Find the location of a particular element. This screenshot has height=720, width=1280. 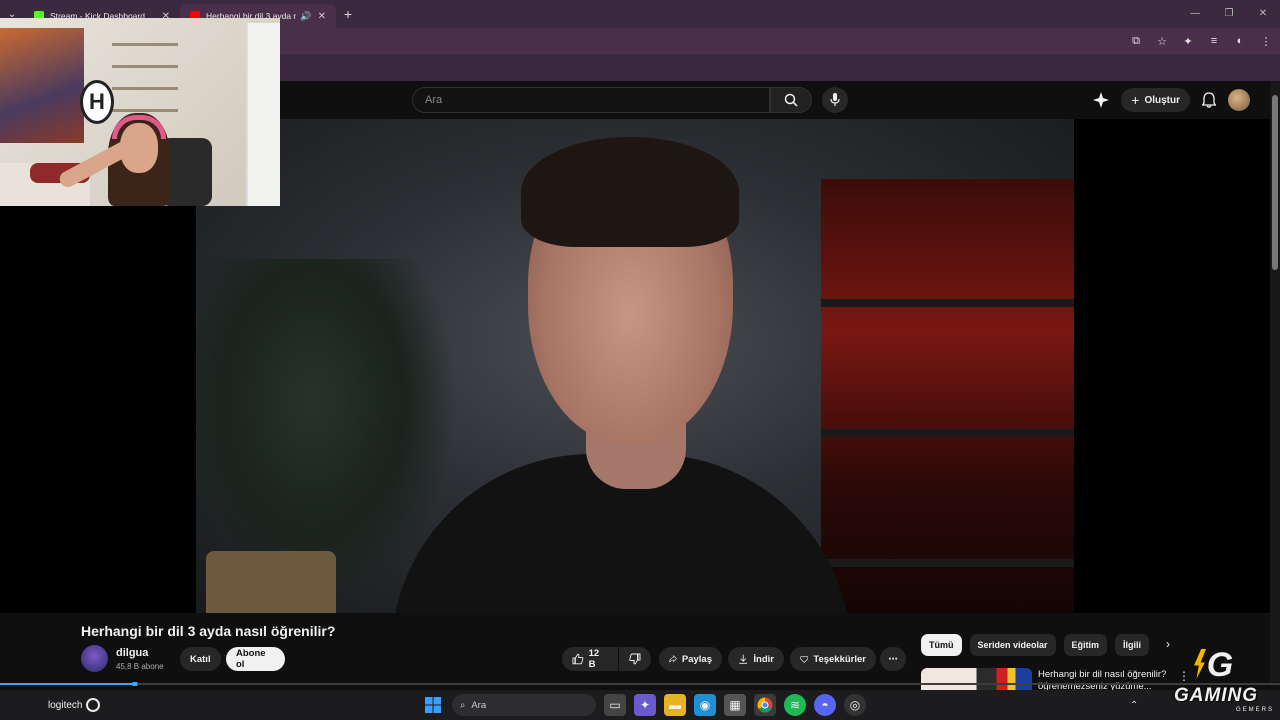

header-actions: + Oluştur is located at coordinates (1171, 100).